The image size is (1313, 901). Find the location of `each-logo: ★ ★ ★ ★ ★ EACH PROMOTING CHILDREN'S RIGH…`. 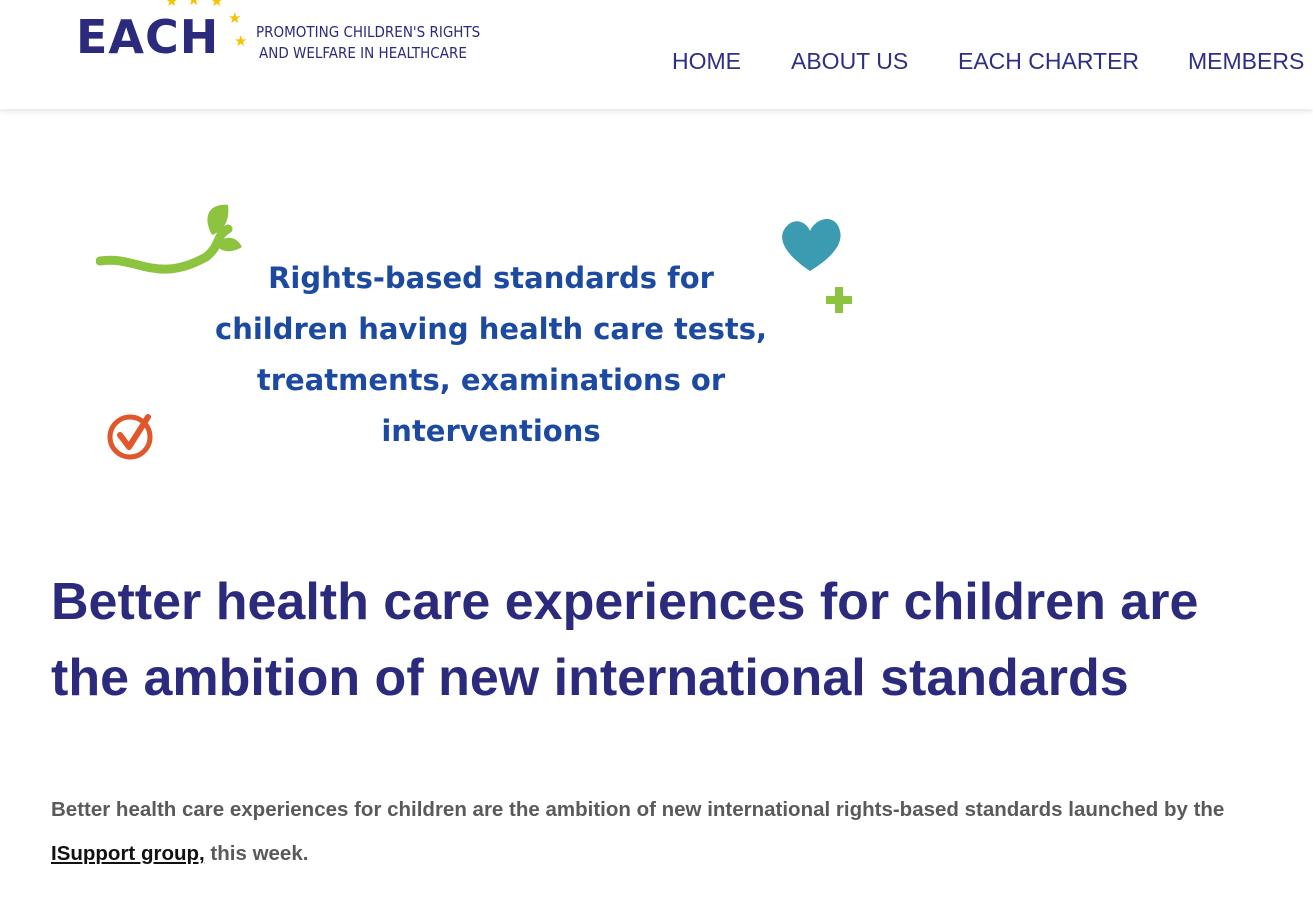

each-logo: ★ ★ ★ ★ ★ EACH PROMOTING CHILDREN'S RIGH… is located at coordinates (281, 36).